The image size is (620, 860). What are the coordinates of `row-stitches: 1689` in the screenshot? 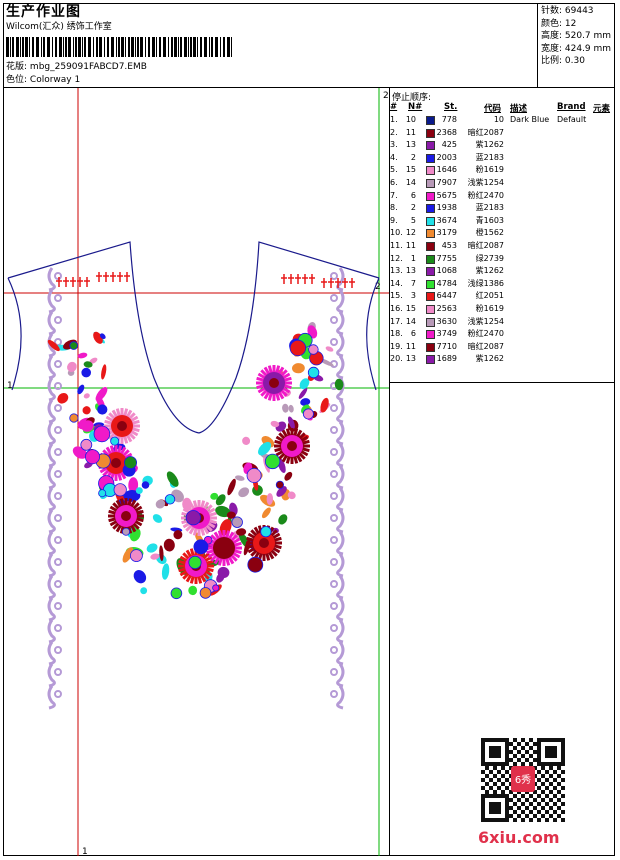 It's located at (446, 359).